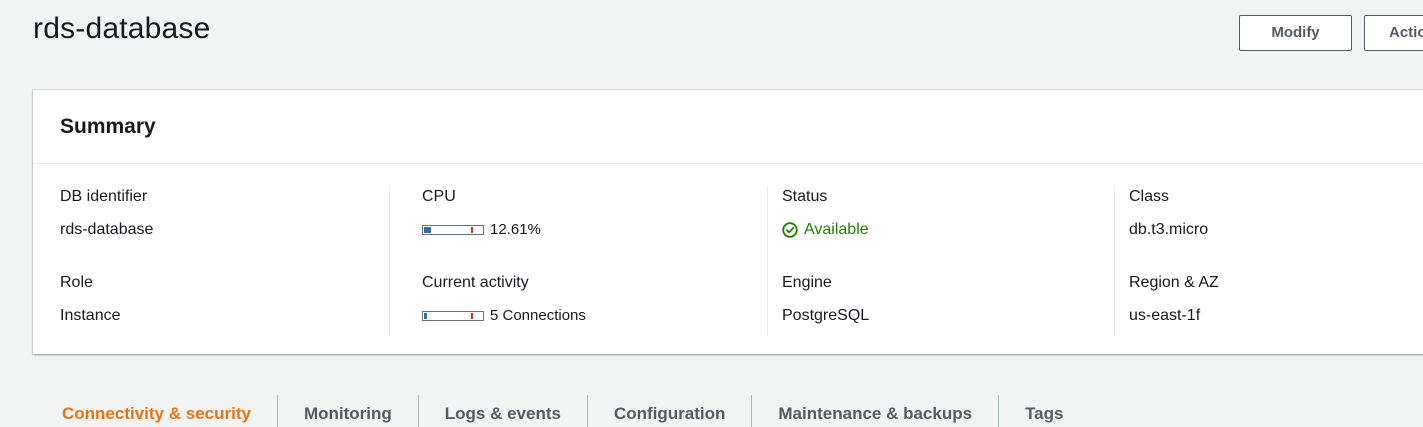  What do you see at coordinates (122, 28) in the screenshot?
I see `page-title: rds-database` at bounding box center [122, 28].